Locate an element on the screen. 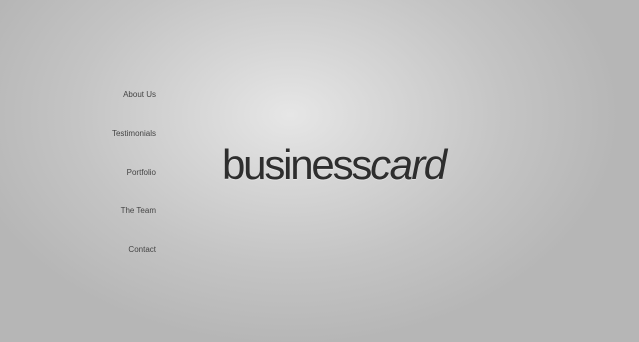  site-logo: businesscard is located at coordinates (334, 165).